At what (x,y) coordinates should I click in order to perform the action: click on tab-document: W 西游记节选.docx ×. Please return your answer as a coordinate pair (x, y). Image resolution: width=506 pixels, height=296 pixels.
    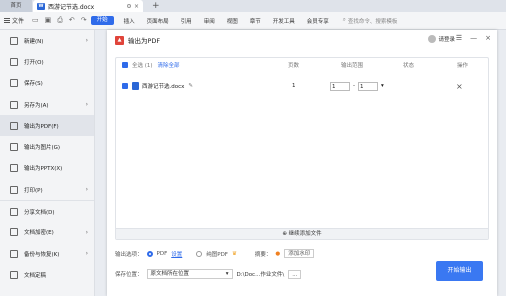
    Looking at the image, I should click on (88, 6).